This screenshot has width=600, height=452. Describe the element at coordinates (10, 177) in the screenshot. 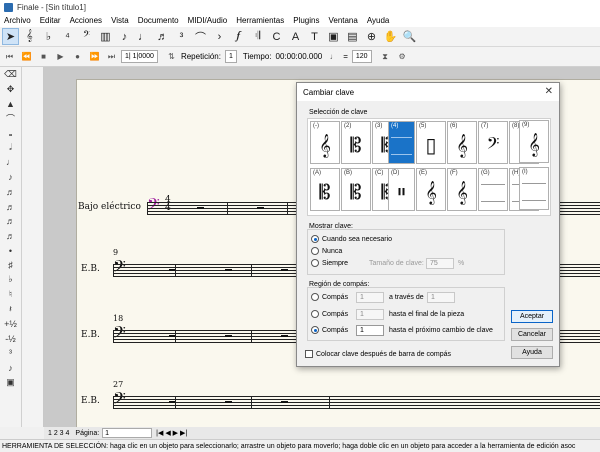

I see `eighth-note-icon: ♪` at that location.